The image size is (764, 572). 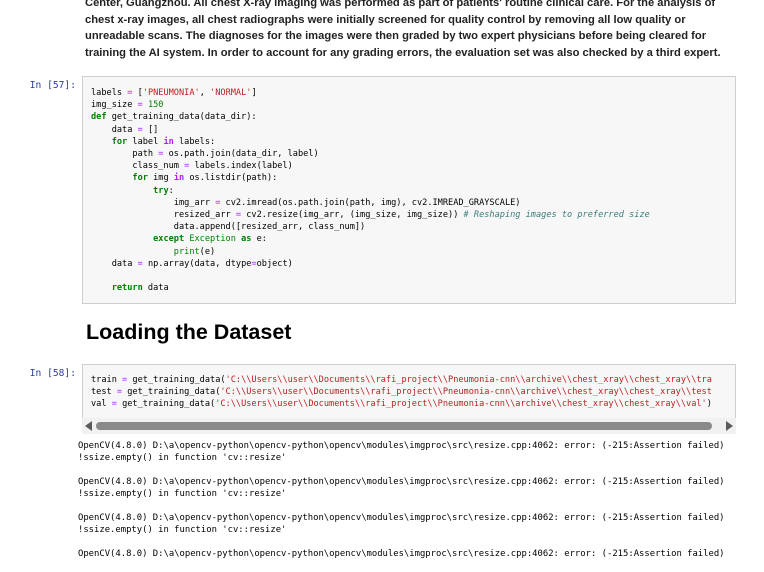 What do you see at coordinates (174, 93) in the screenshot?
I see `code-line: labels = ['PNEUMONIA', 'NORMAL']` at bounding box center [174, 93].